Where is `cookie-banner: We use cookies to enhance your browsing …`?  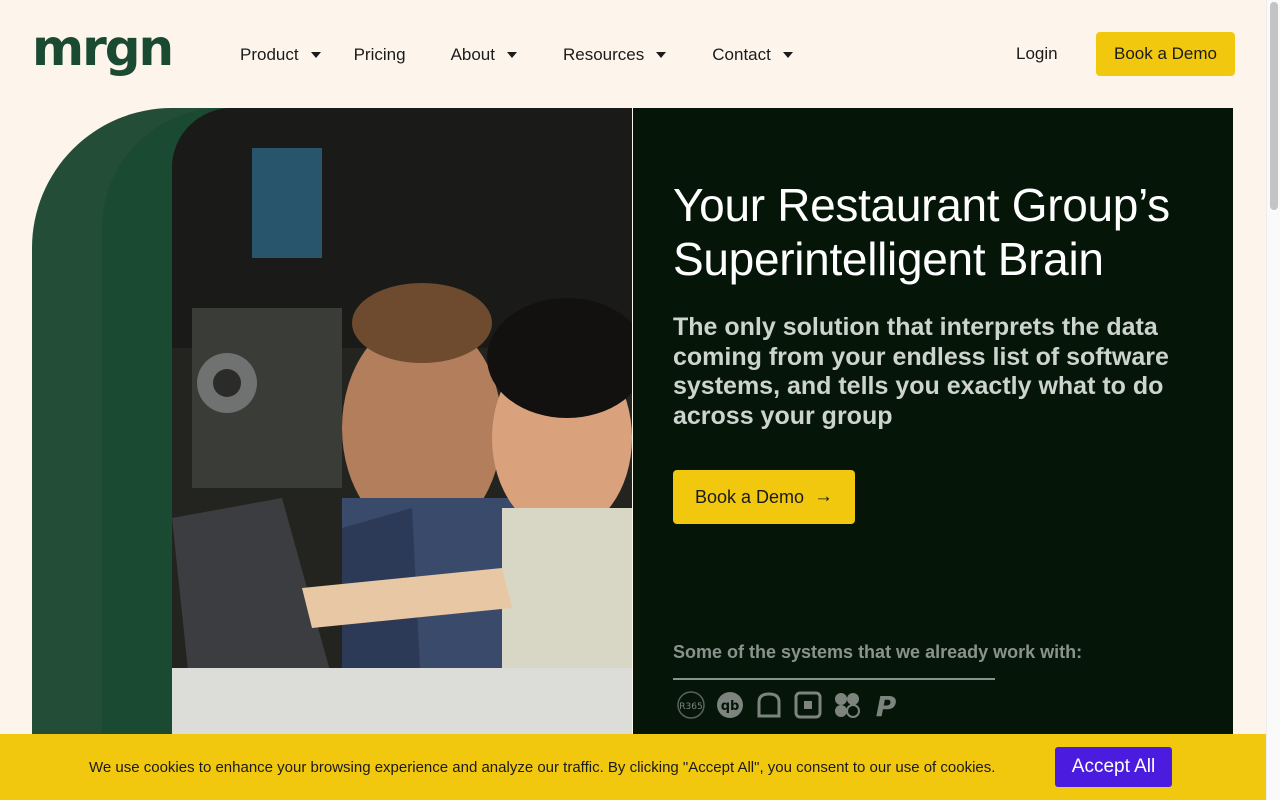 cookie-banner: We use cookies to enhance your browsing … is located at coordinates (633, 767).